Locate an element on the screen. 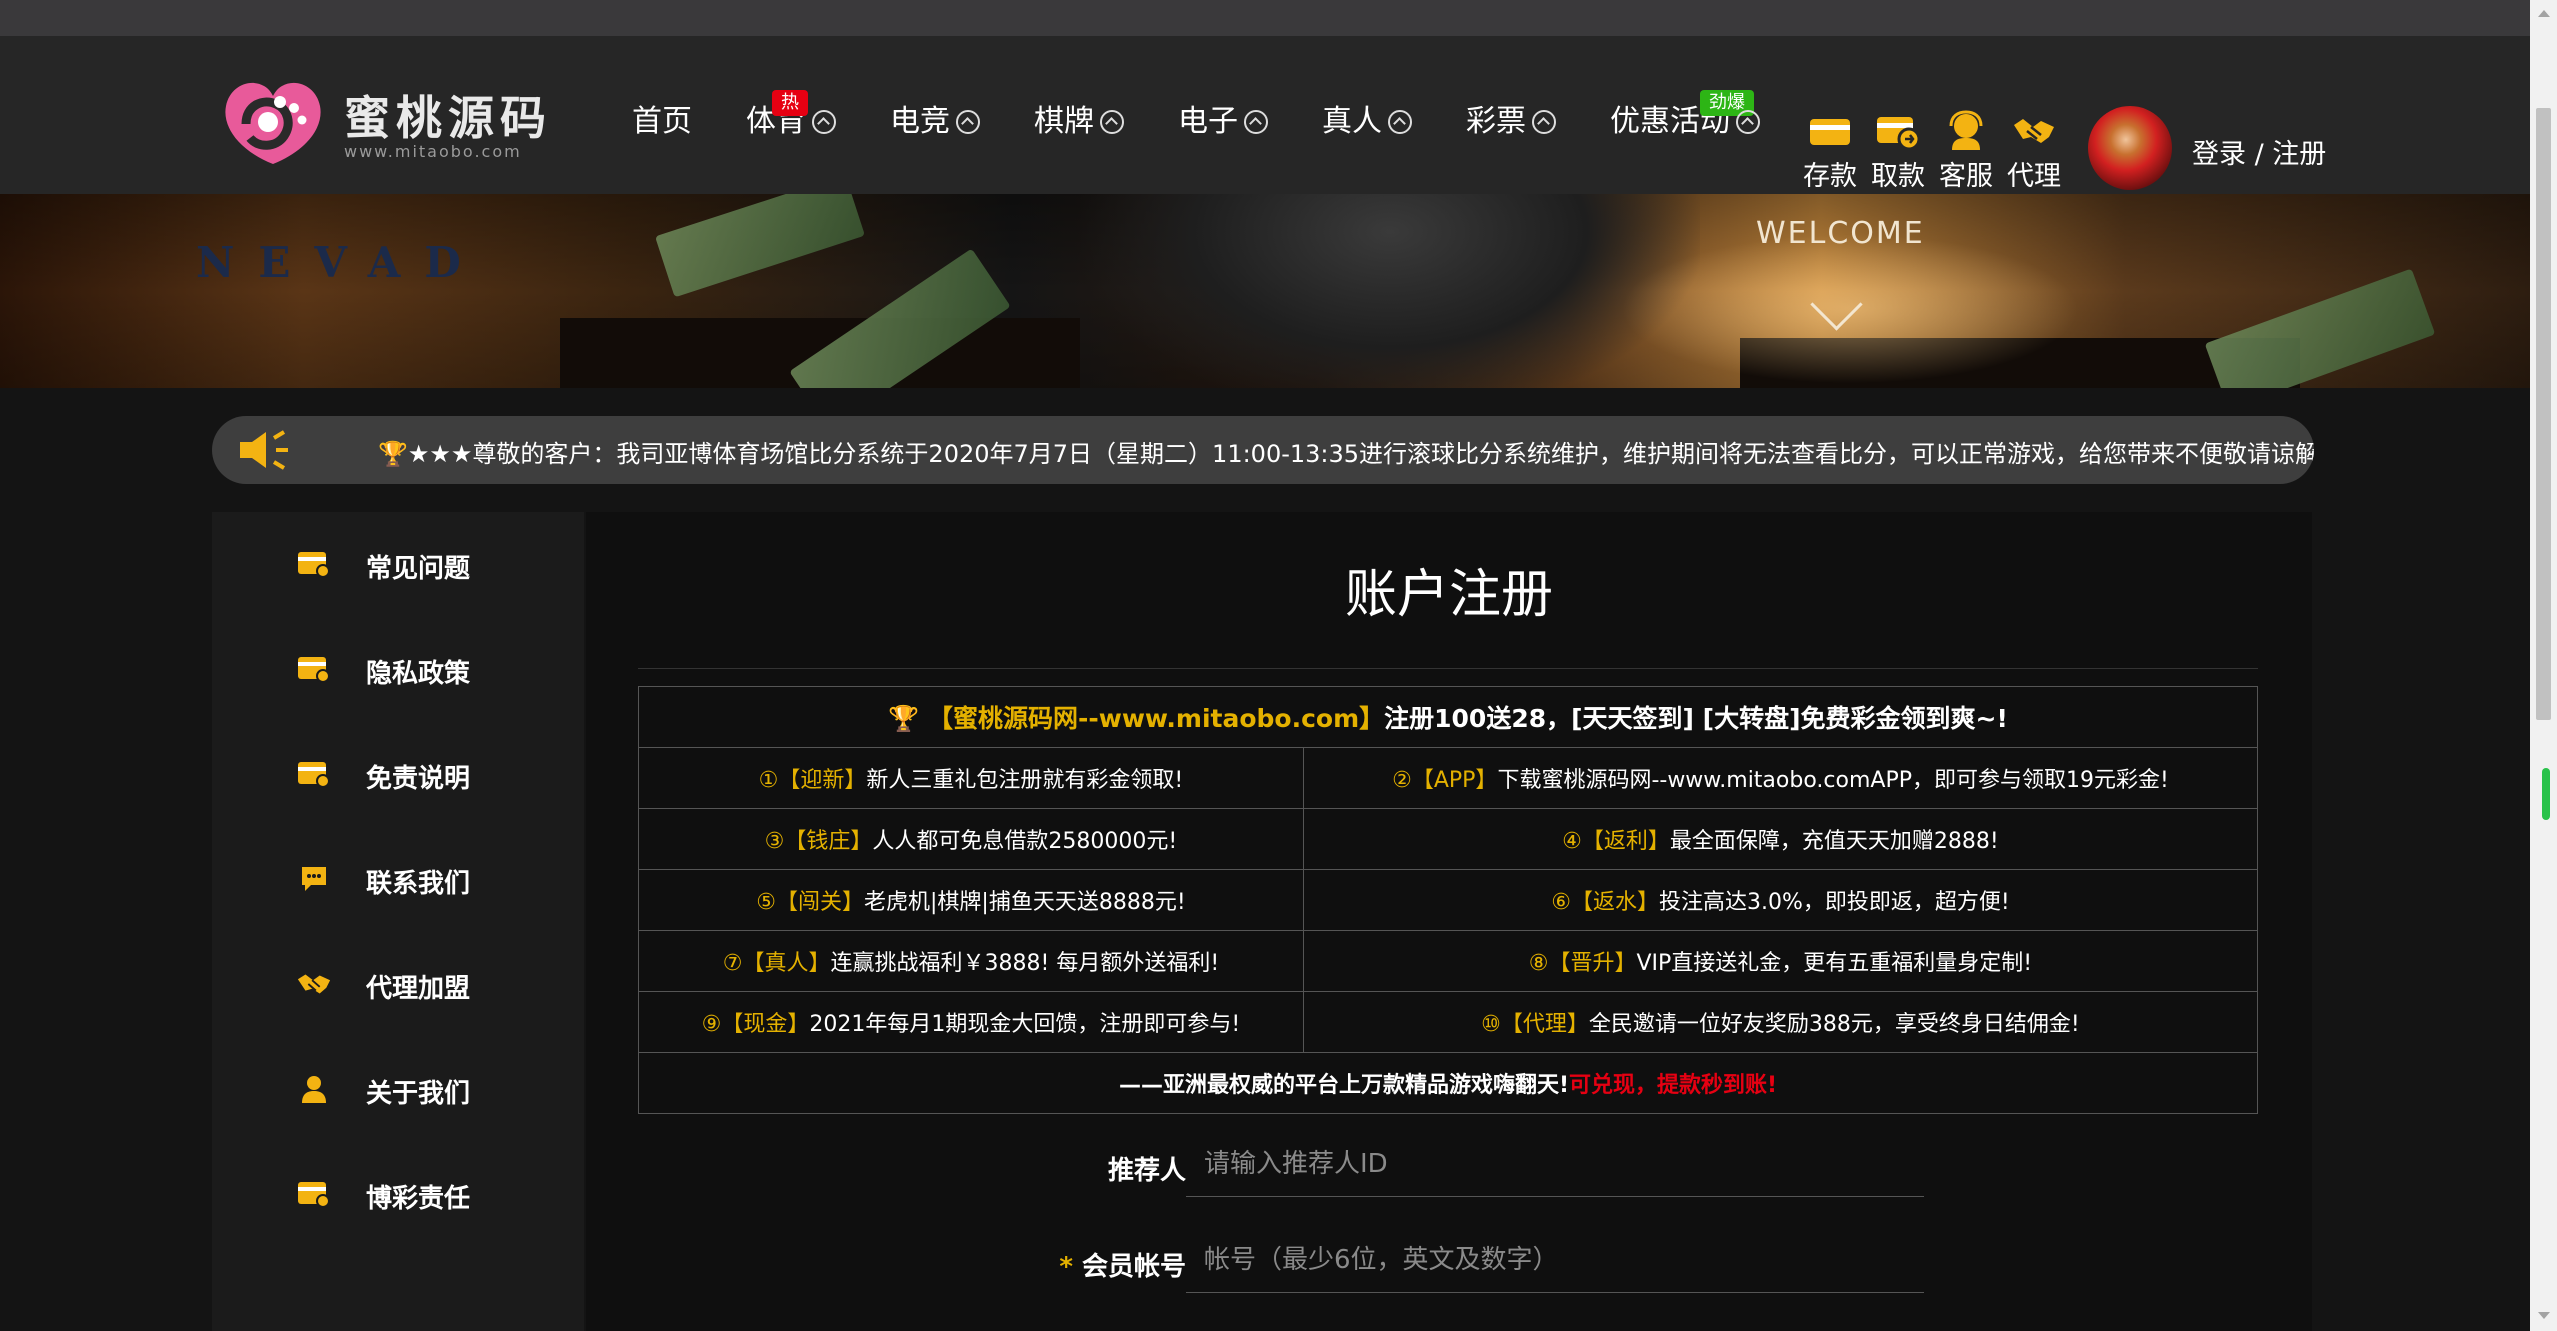 This screenshot has height=1331, width=2557. login-register-link: 登录 / 注册 is located at coordinates (2259, 151).